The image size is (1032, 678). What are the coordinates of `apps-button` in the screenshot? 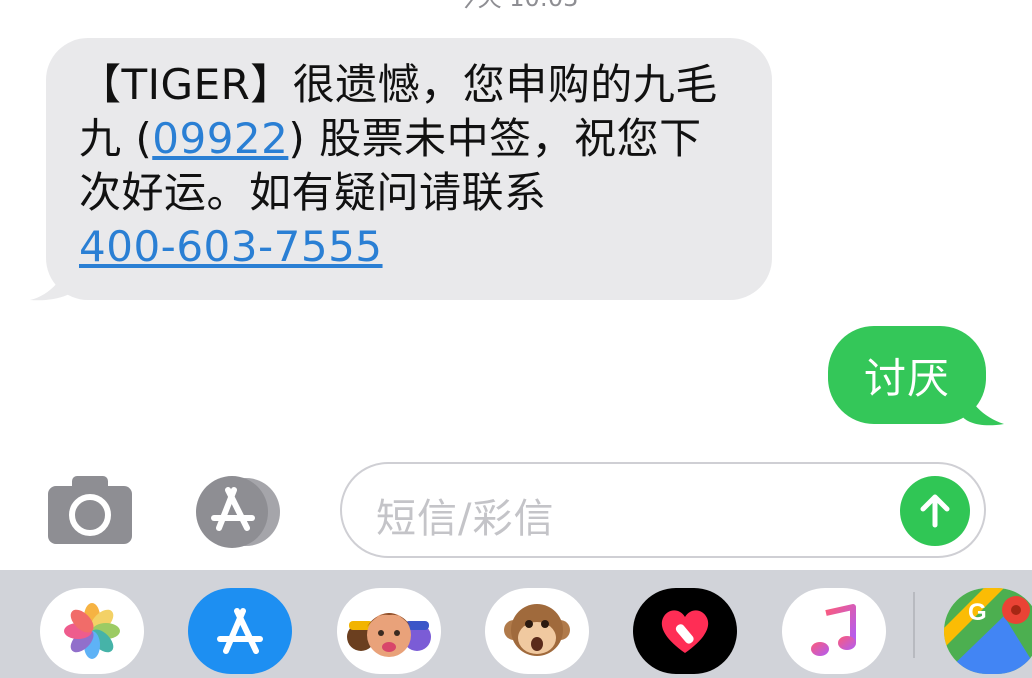 It's located at (242, 514).